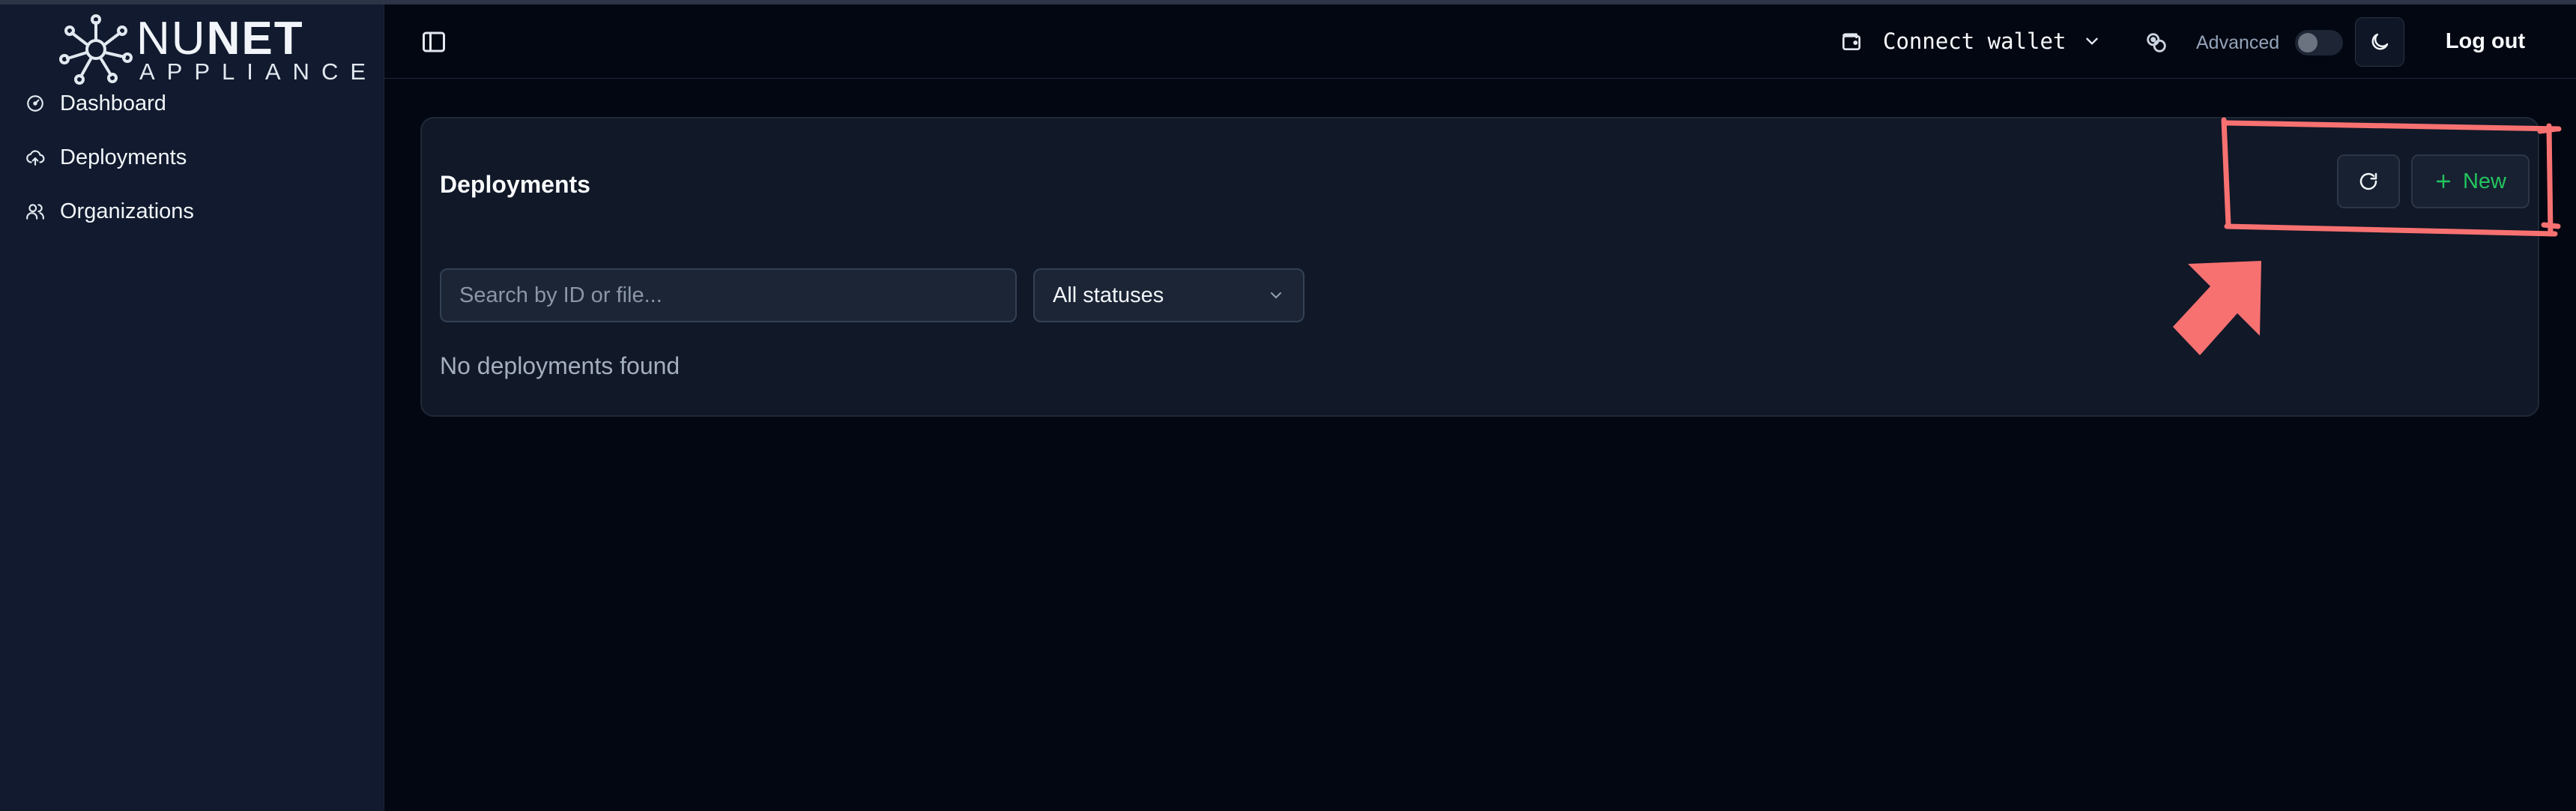  Describe the element at coordinates (2308, 42) in the screenshot. I see `toggle-knob` at that location.